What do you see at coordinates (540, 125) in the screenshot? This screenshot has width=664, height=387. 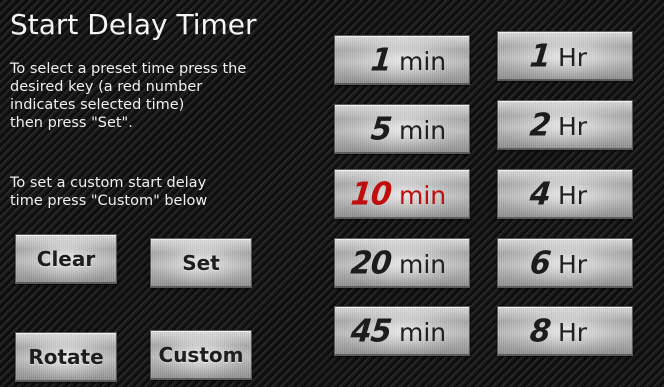 I see `preset-value: 2` at bounding box center [540, 125].